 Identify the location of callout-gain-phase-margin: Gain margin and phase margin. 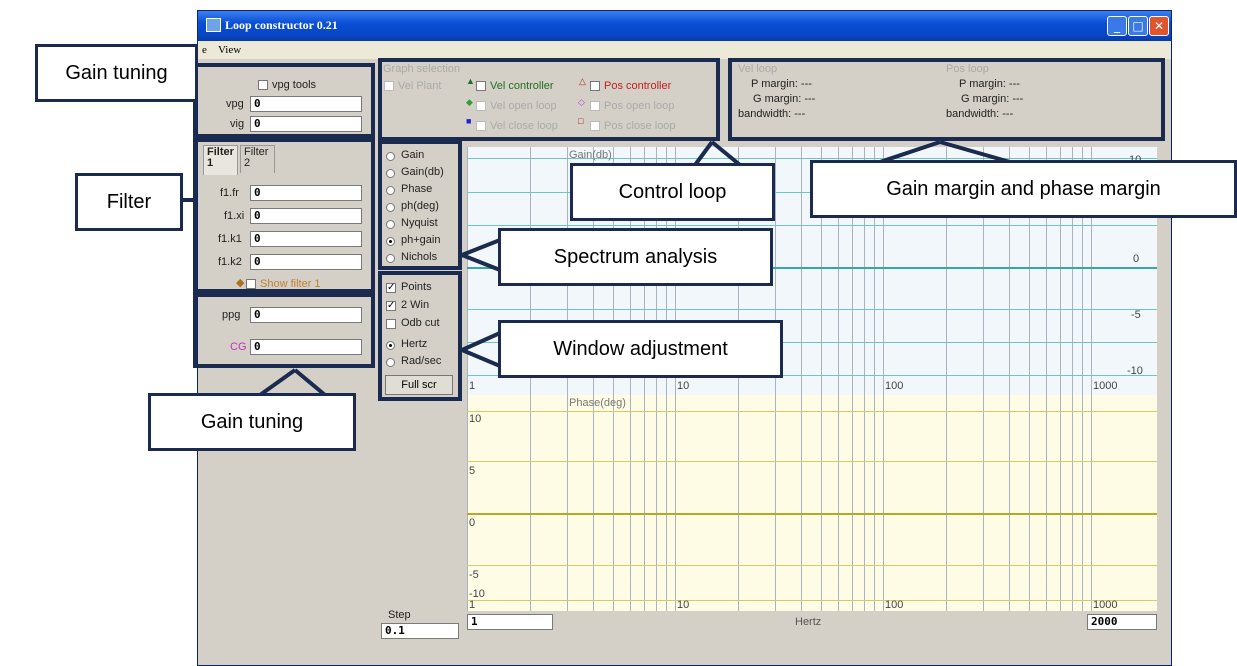
(1023, 189).